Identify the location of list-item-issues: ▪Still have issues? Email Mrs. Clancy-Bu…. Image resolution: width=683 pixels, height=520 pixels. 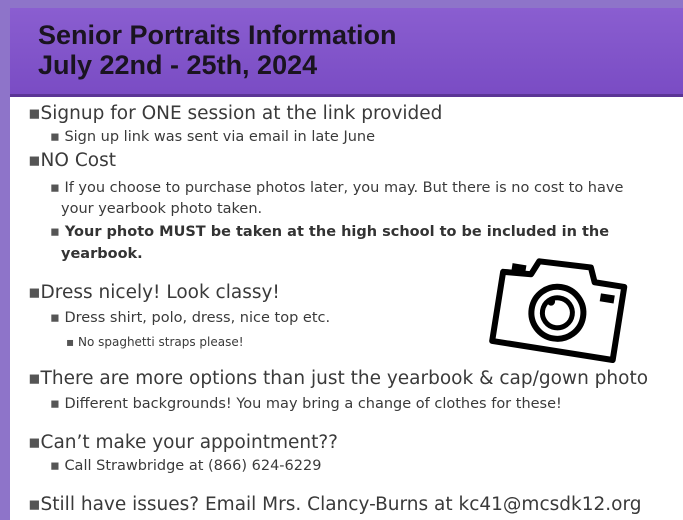
(335, 504).